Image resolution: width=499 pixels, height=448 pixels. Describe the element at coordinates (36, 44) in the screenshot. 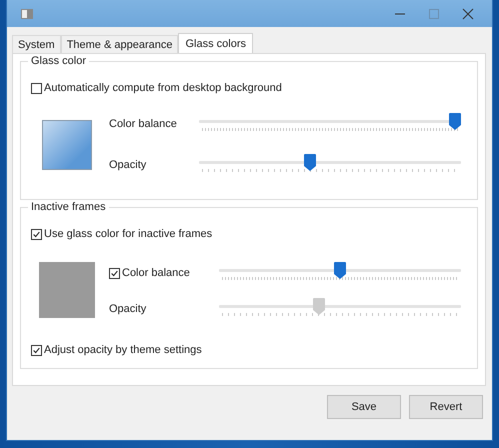

I see `tab: System` at that location.